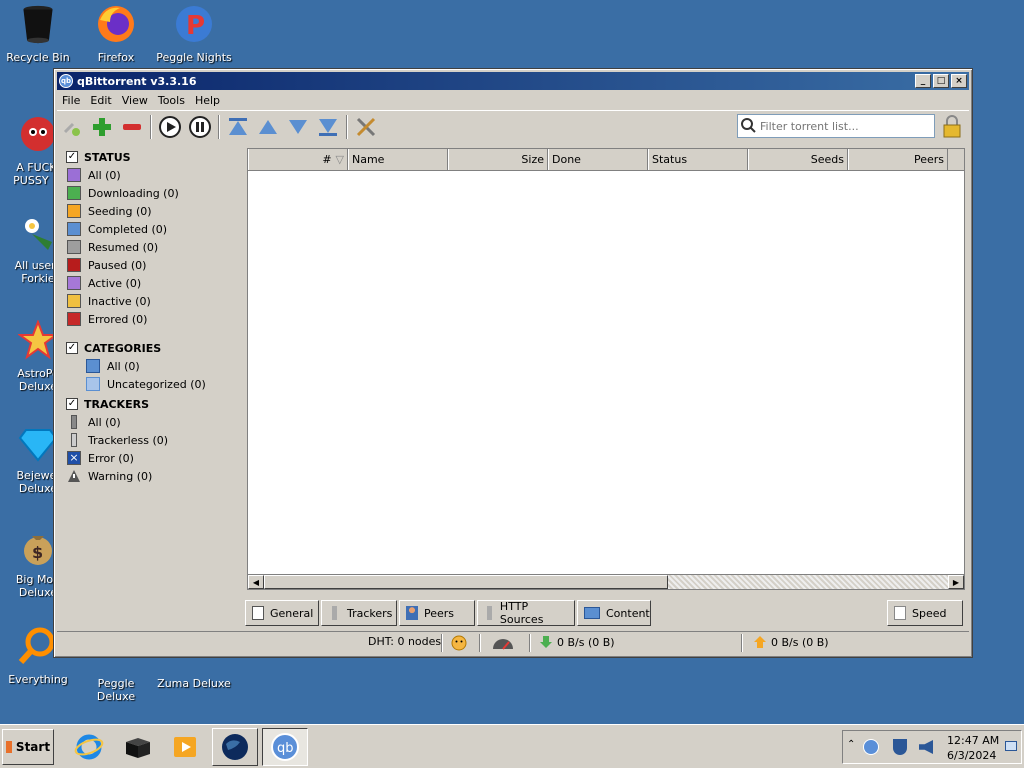 The image size is (1024, 768). What do you see at coordinates (207, 100) in the screenshot?
I see `menu-help: Help` at bounding box center [207, 100].